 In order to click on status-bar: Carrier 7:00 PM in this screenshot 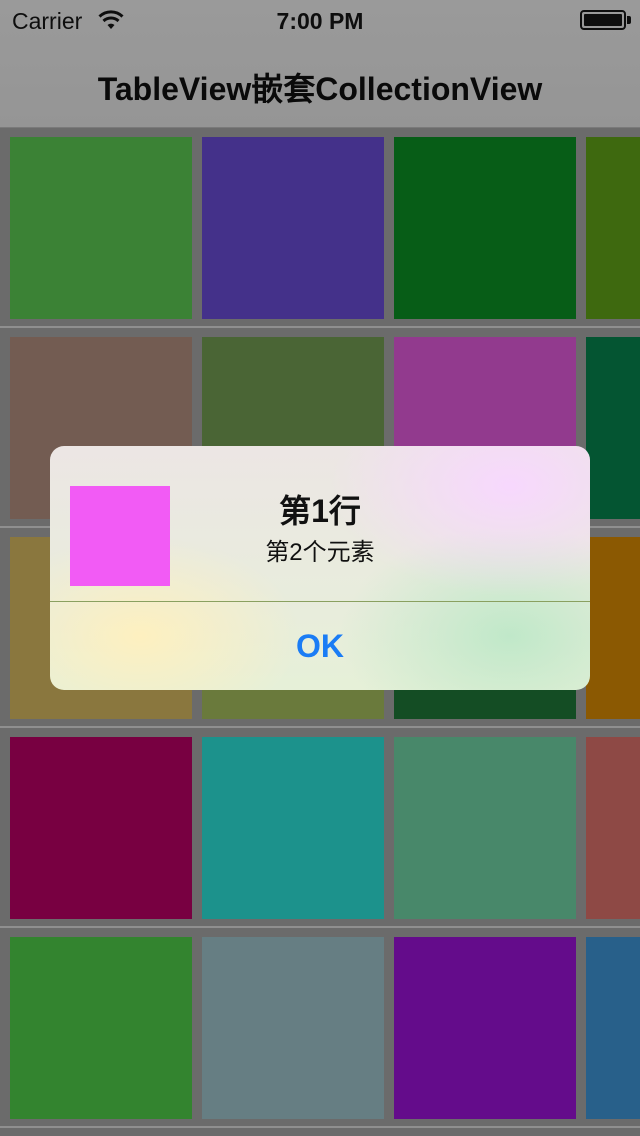, I will do `click(320, 20)`.